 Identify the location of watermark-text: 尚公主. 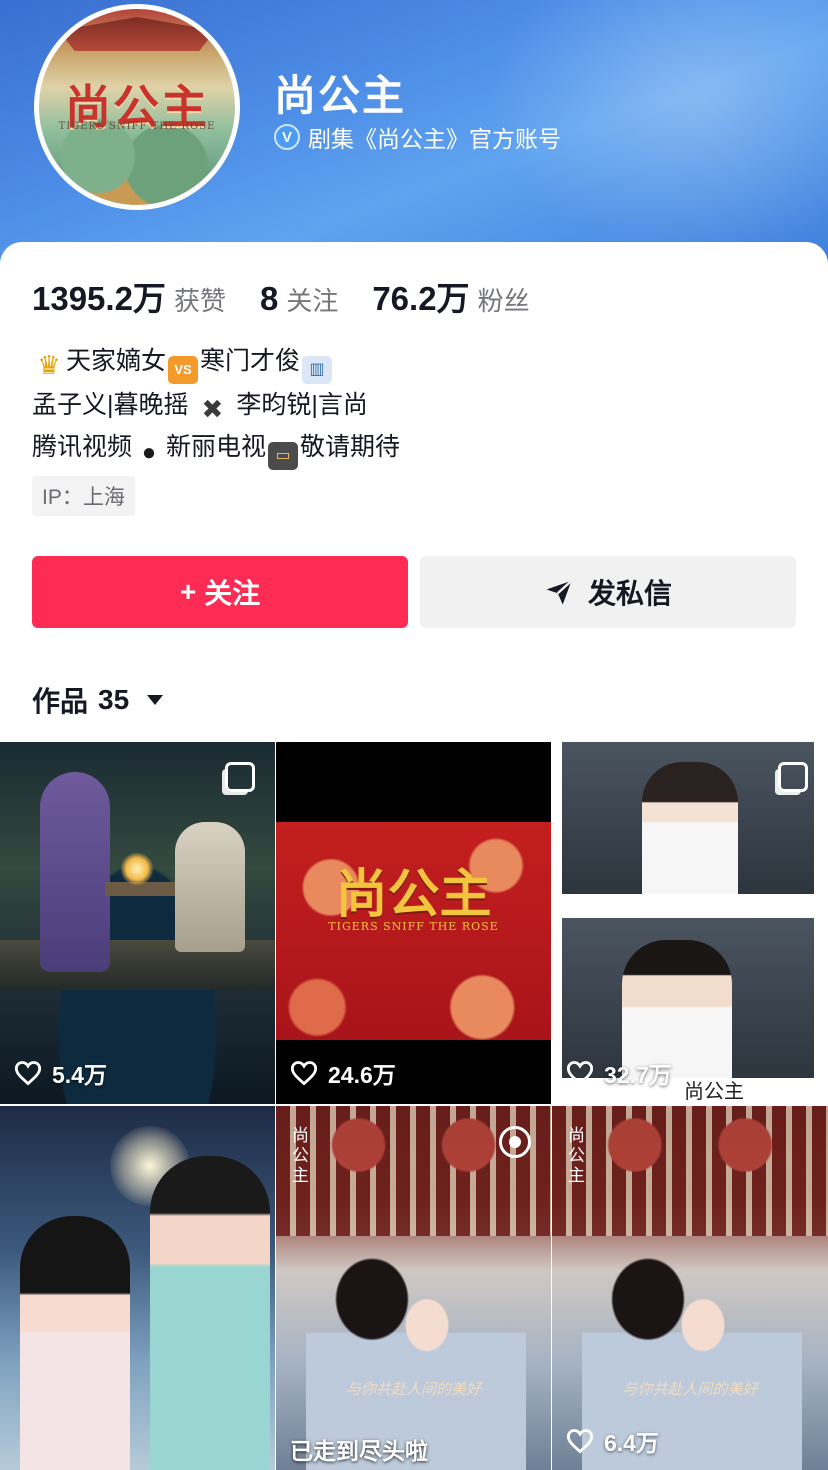
(714, 1091).